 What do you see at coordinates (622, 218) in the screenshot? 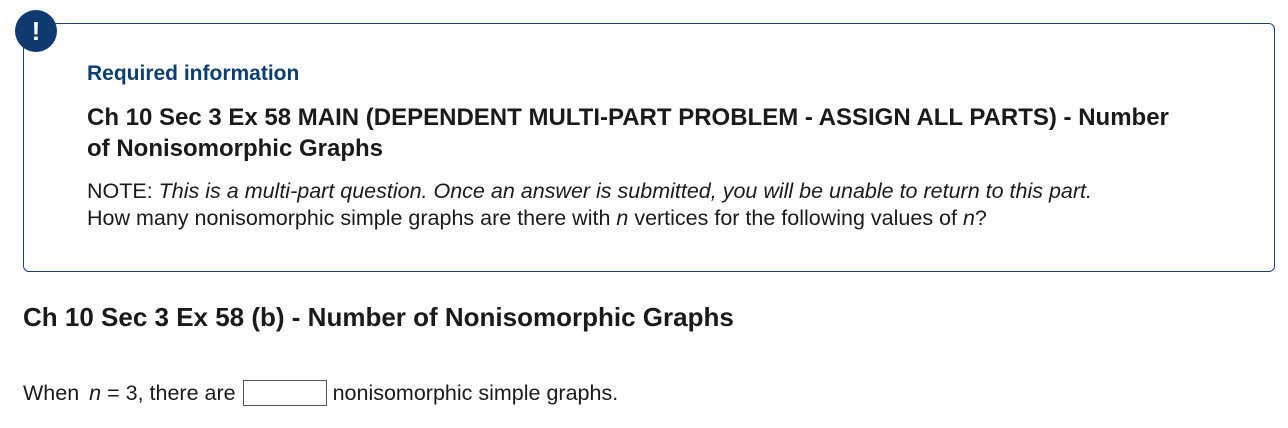
I see `question-var-n: n` at bounding box center [622, 218].